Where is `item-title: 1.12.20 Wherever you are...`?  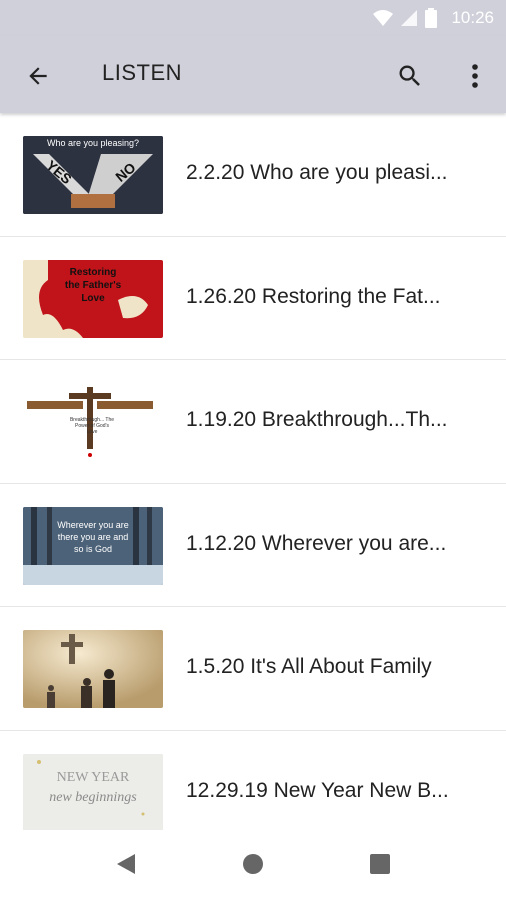
item-title: 1.12.20 Wherever you are... is located at coordinates (316, 543).